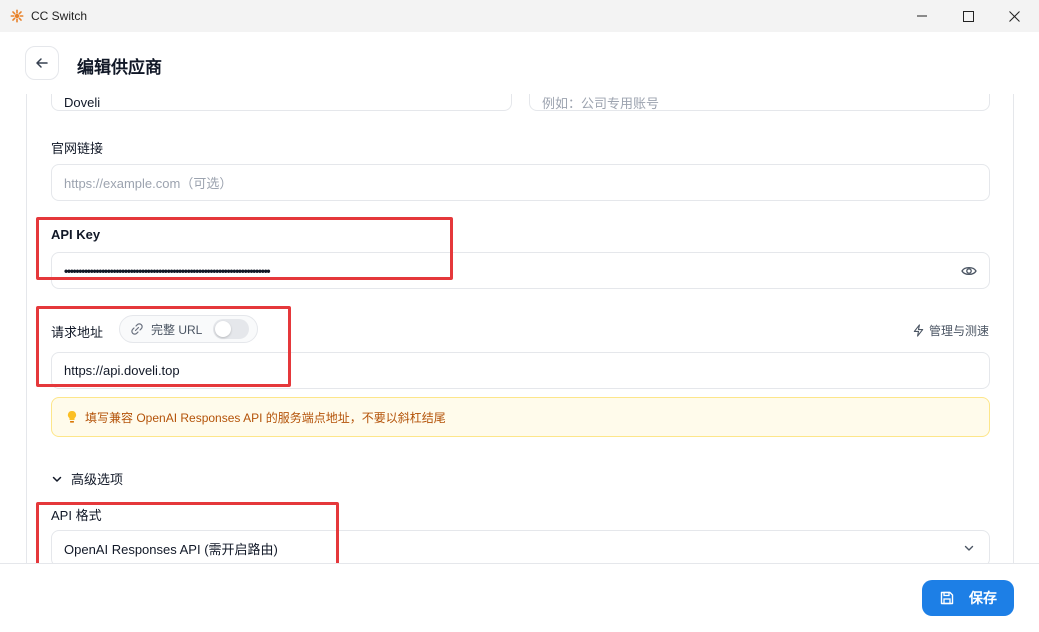 This screenshot has width=1039, height=632. Describe the element at coordinates (601, 103) in the screenshot. I see `remark-placeholder: 例如：公司专用账号` at that location.